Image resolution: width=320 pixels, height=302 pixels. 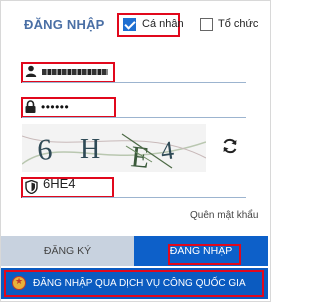 I want to click on svg-text: E, so click(x=140, y=156).